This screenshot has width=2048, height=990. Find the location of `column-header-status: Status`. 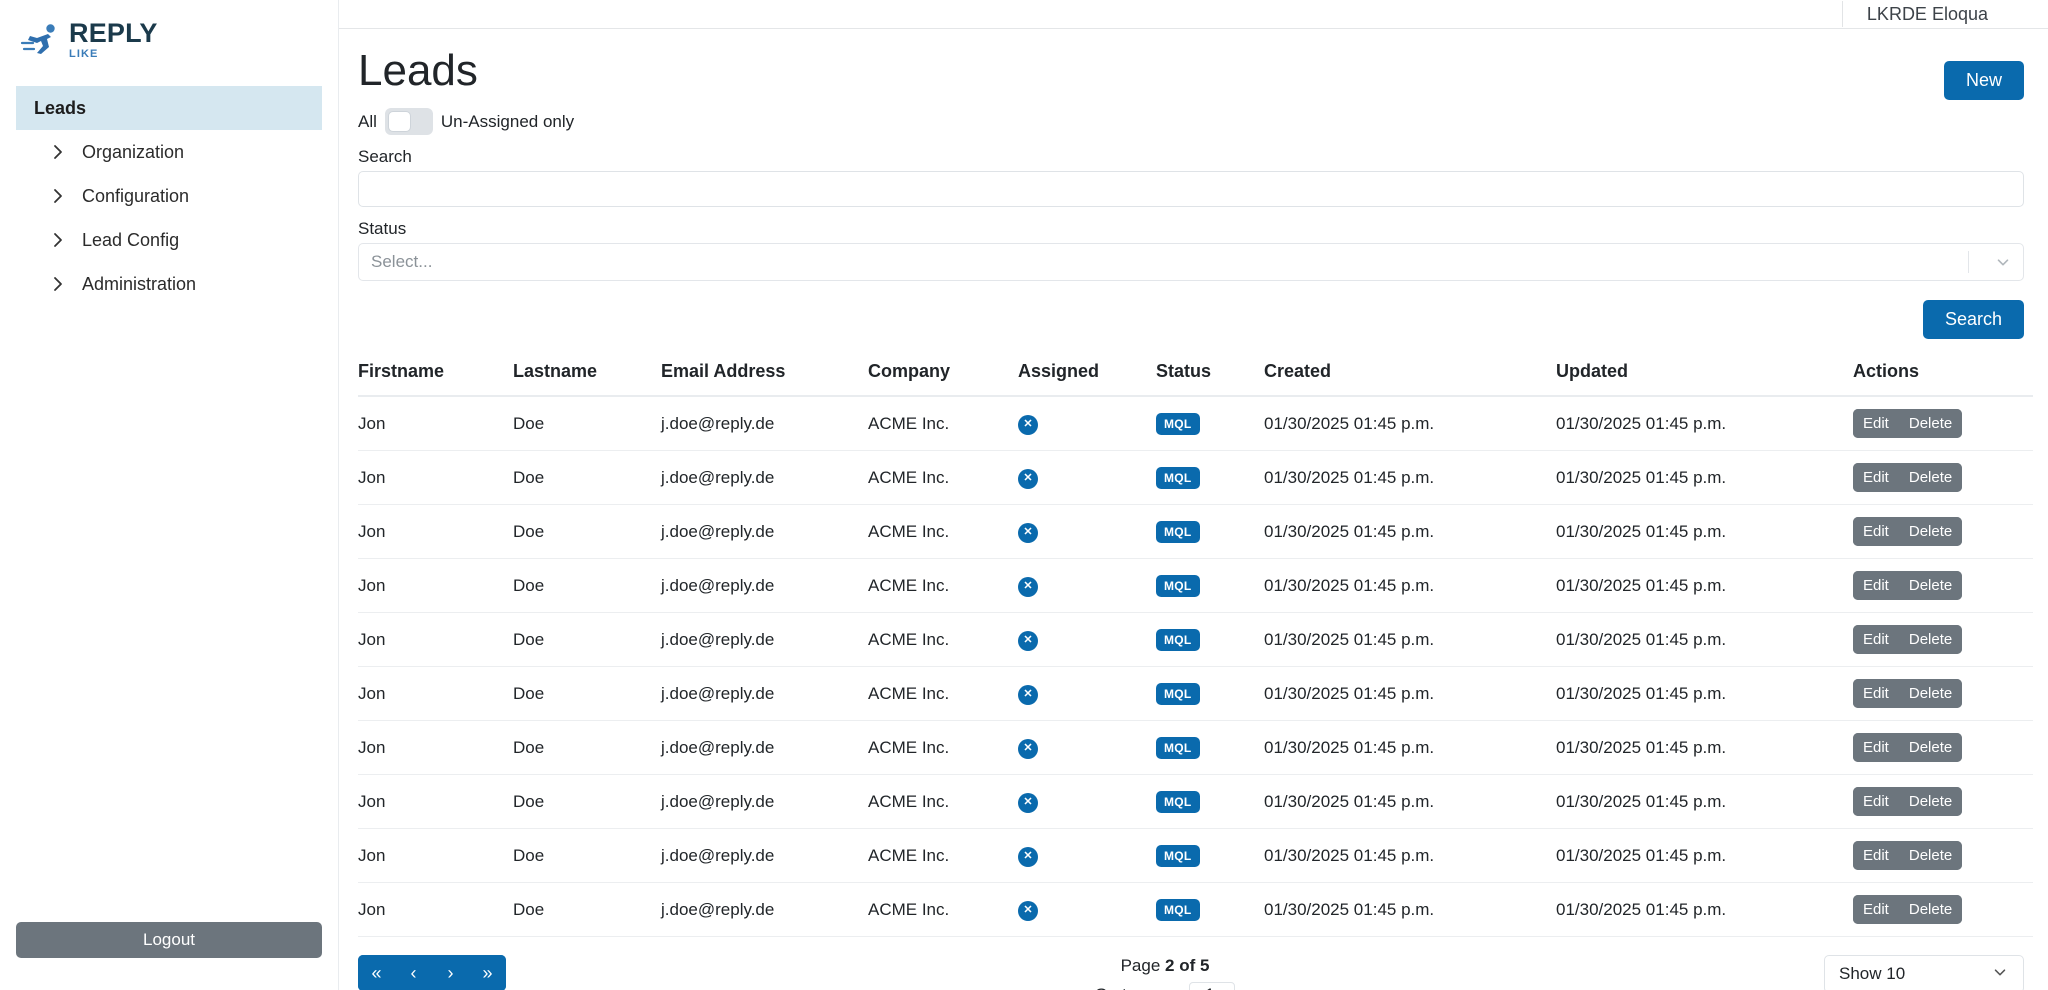

column-header-status: Status is located at coordinates (1210, 379).